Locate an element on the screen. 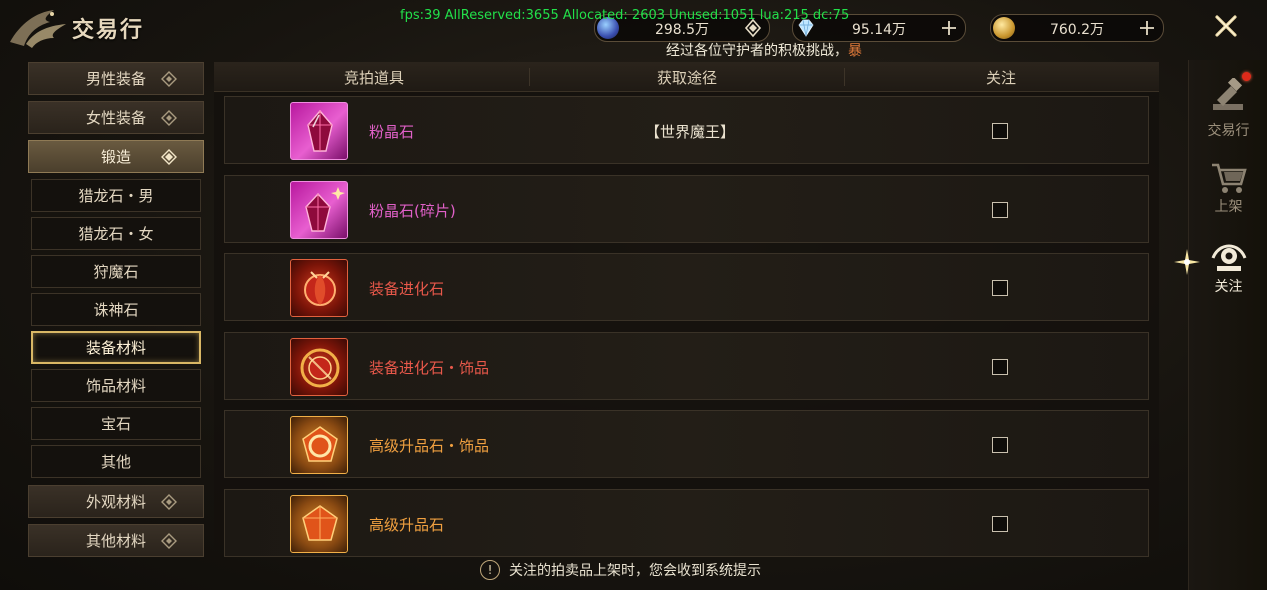 This screenshot has width=1267, height=590. dragon-emblem-icon is located at coordinates (38, 29).